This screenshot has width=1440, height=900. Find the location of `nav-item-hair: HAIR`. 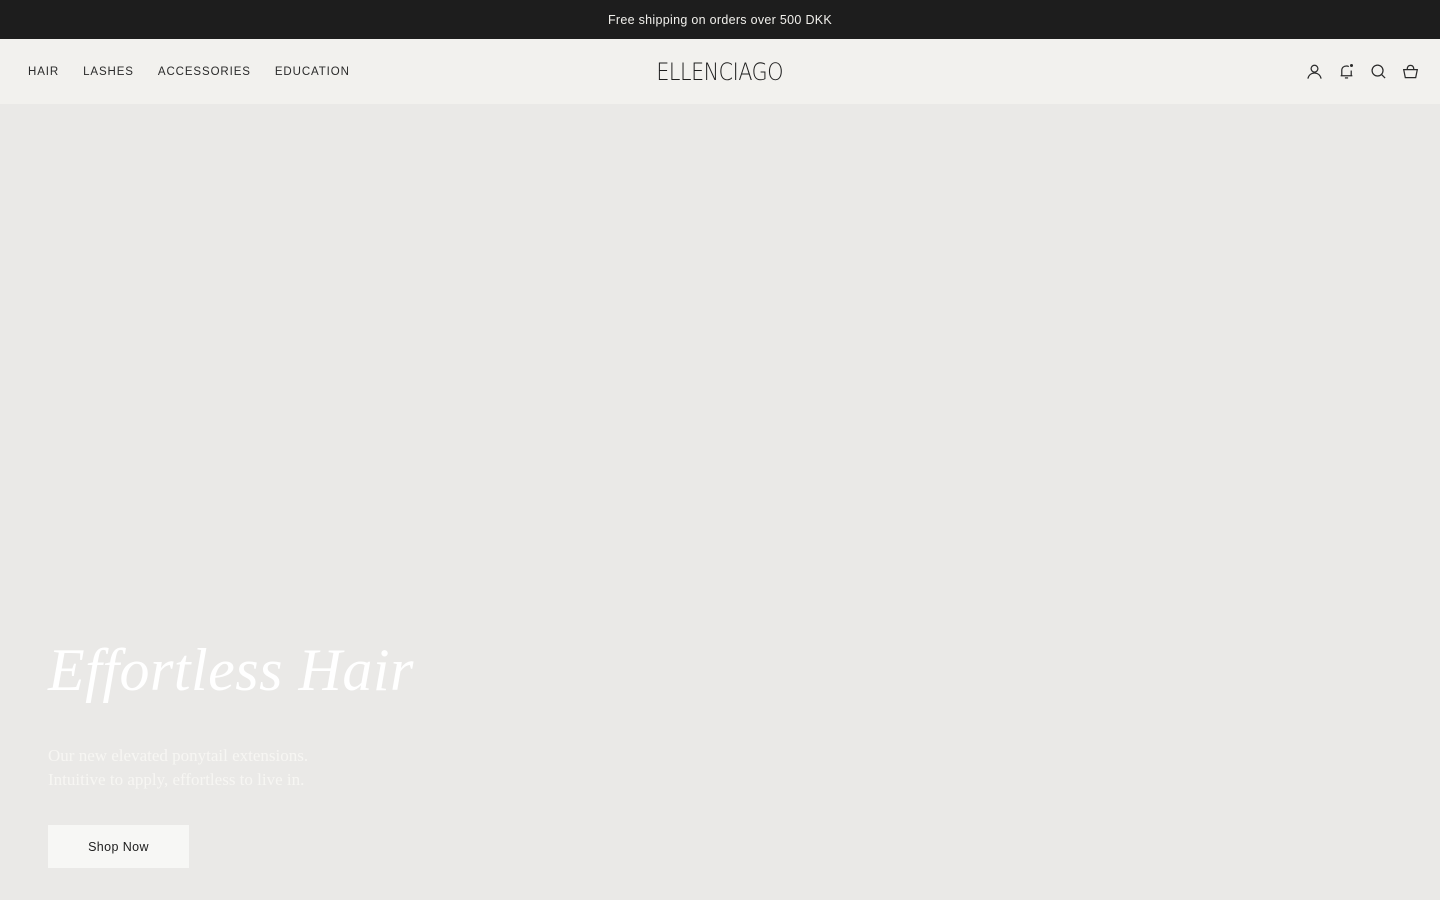

nav-item-hair: HAIR is located at coordinates (43, 72).